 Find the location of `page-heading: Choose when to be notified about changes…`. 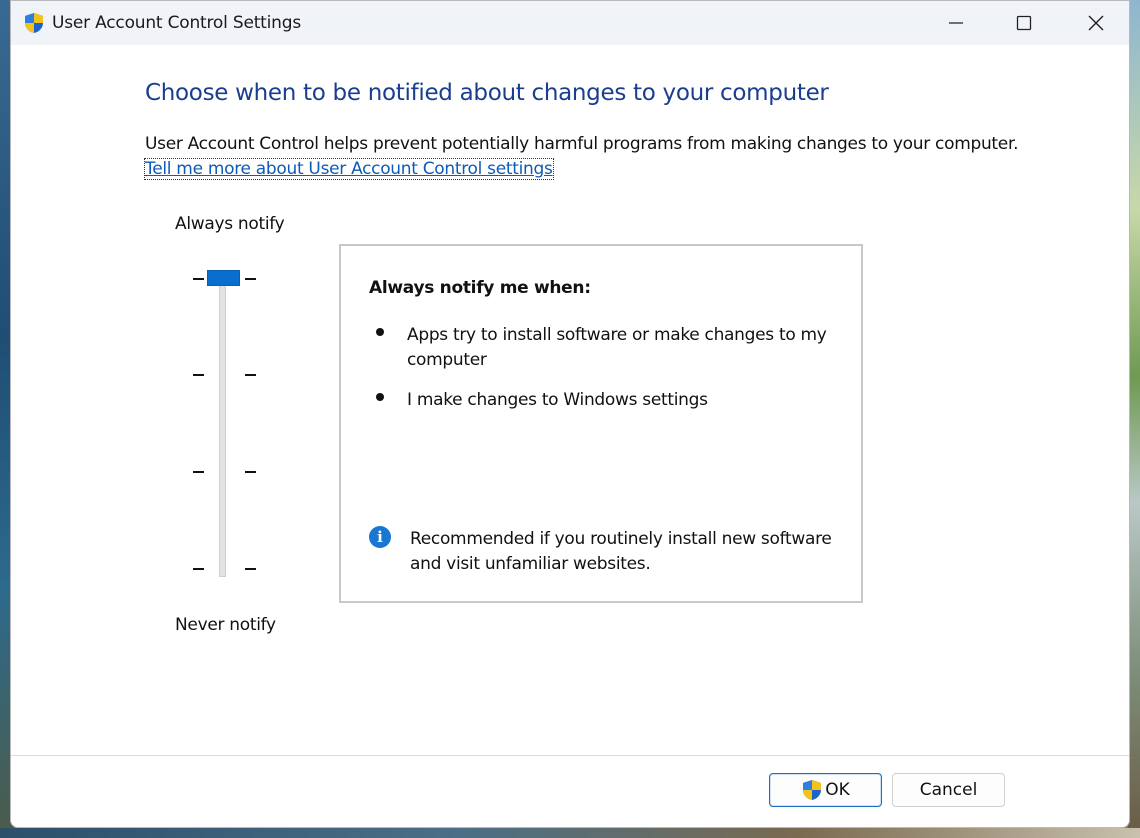

page-heading: Choose when to be notified about changes… is located at coordinates (487, 93).